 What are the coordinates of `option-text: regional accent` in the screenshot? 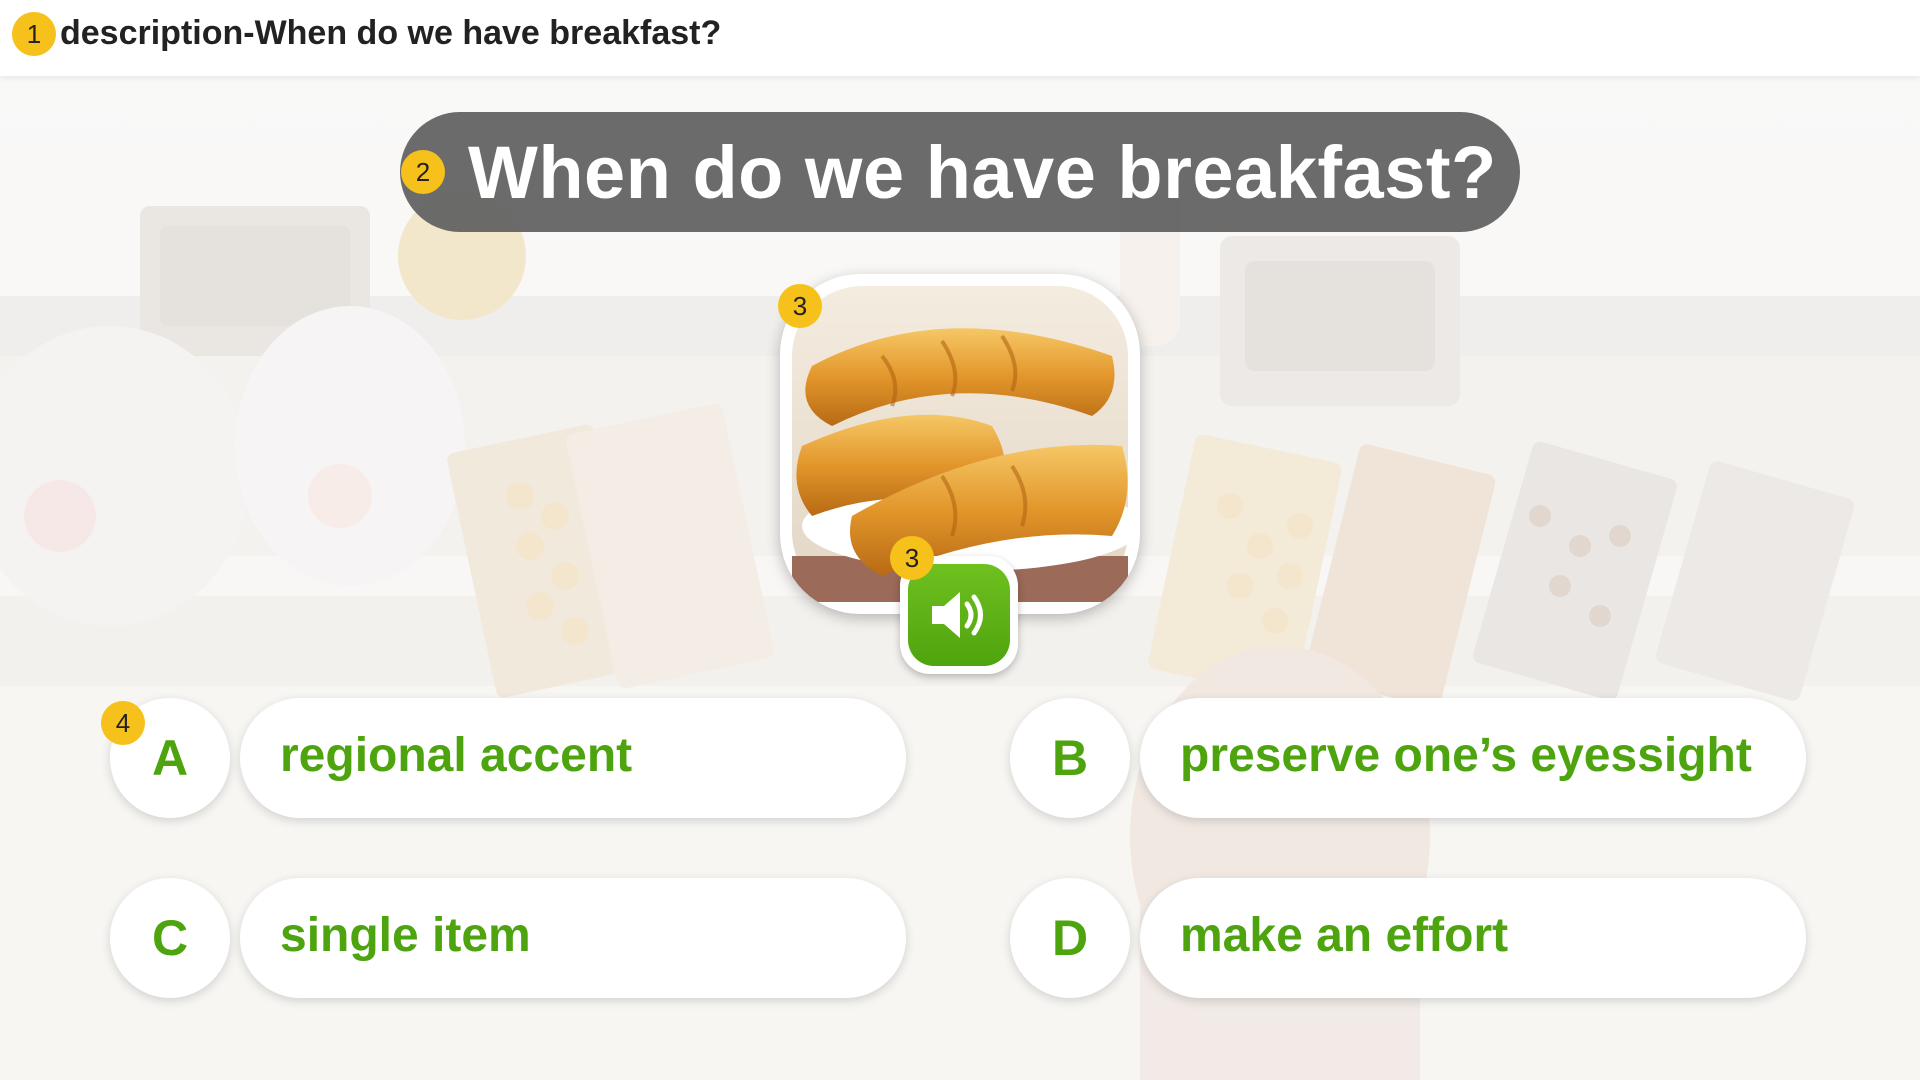 It's located at (456, 755).